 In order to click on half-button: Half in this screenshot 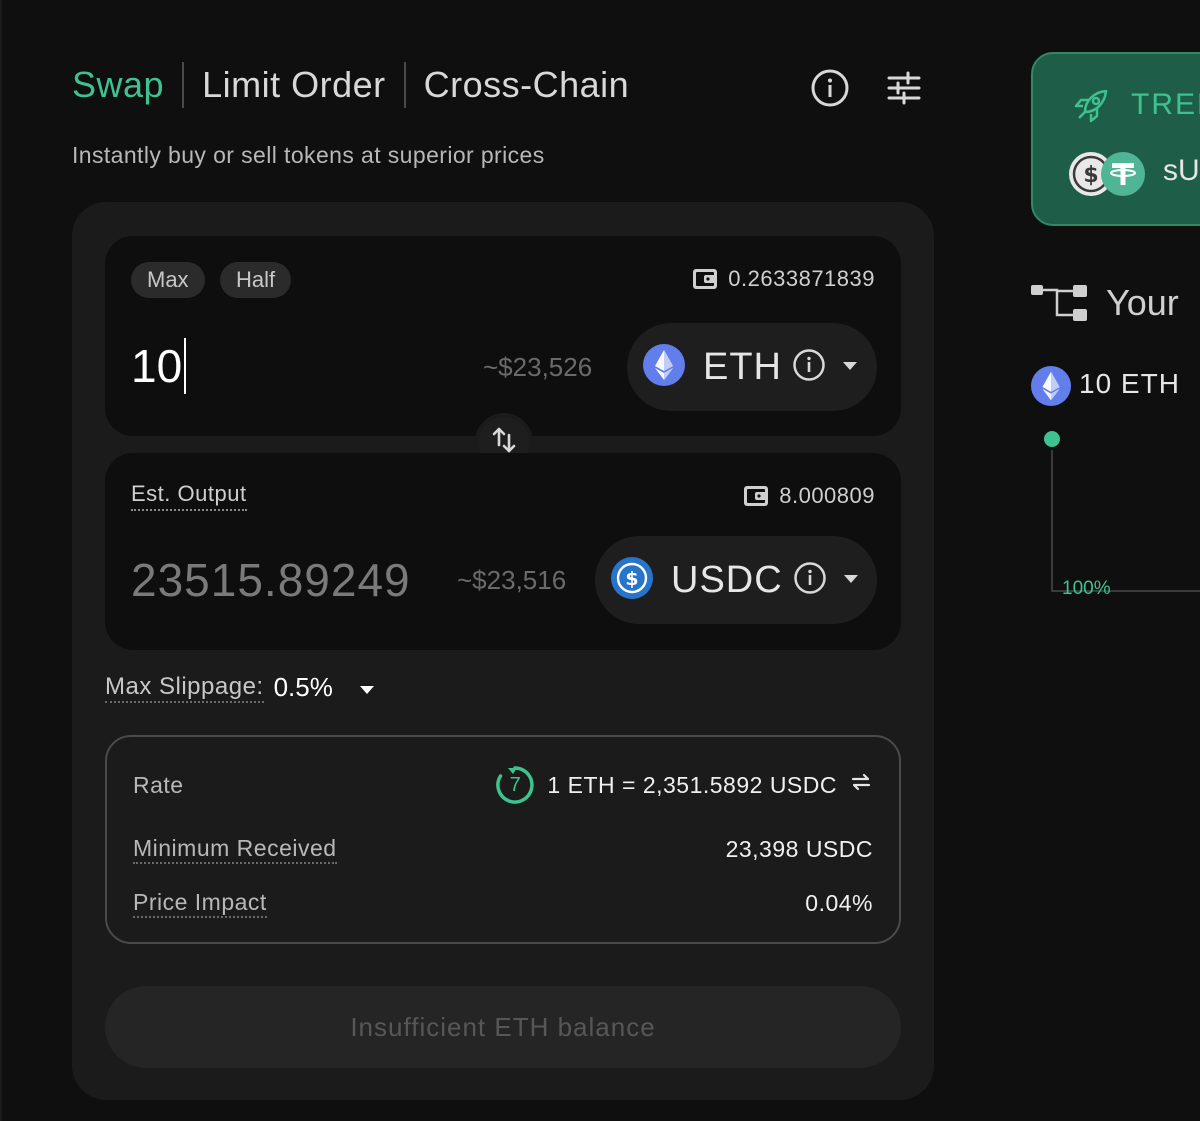, I will do `click(256, 280)`.